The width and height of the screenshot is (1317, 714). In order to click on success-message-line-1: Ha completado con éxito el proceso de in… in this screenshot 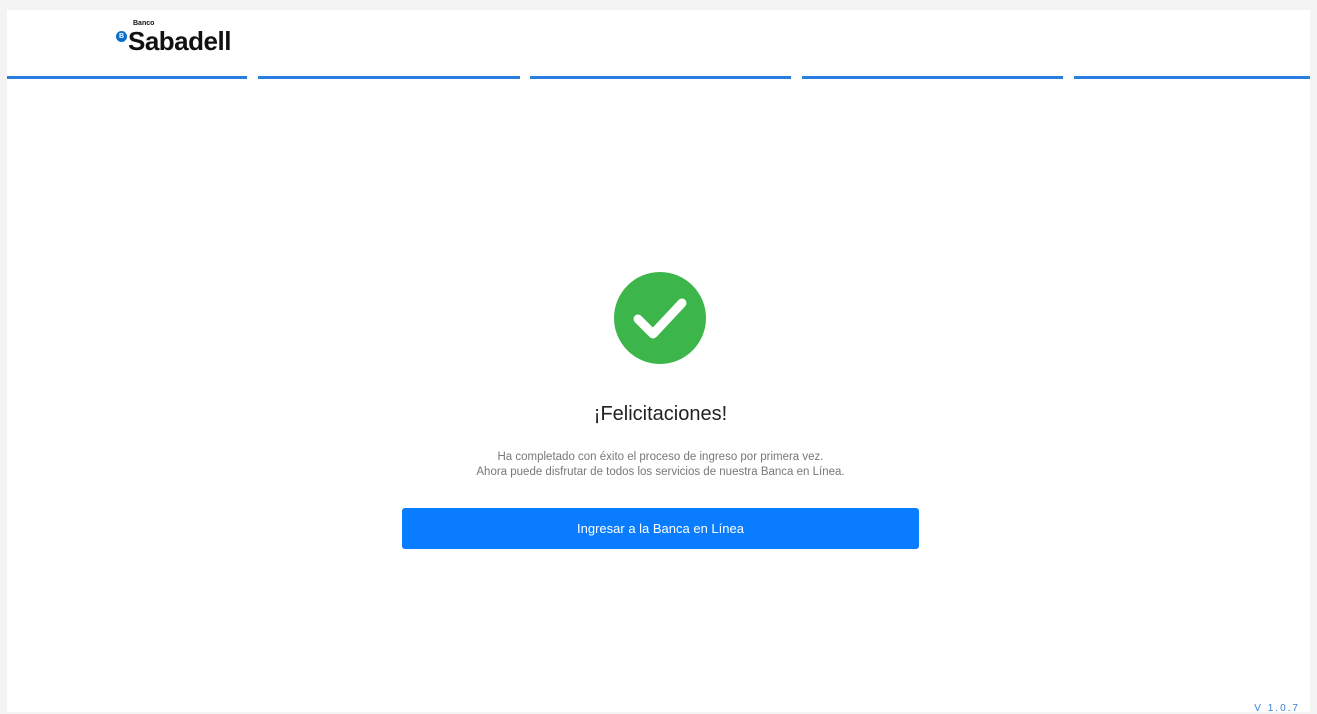, I will do `click(660, 457)`.